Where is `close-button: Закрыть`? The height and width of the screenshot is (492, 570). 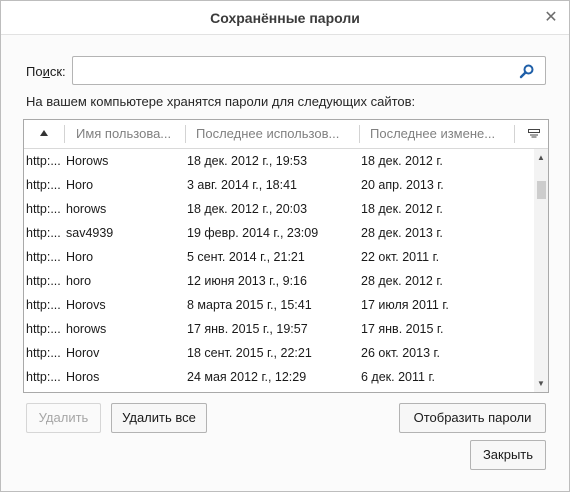 close-button: Закрыть is located at coordinates (508, 455).